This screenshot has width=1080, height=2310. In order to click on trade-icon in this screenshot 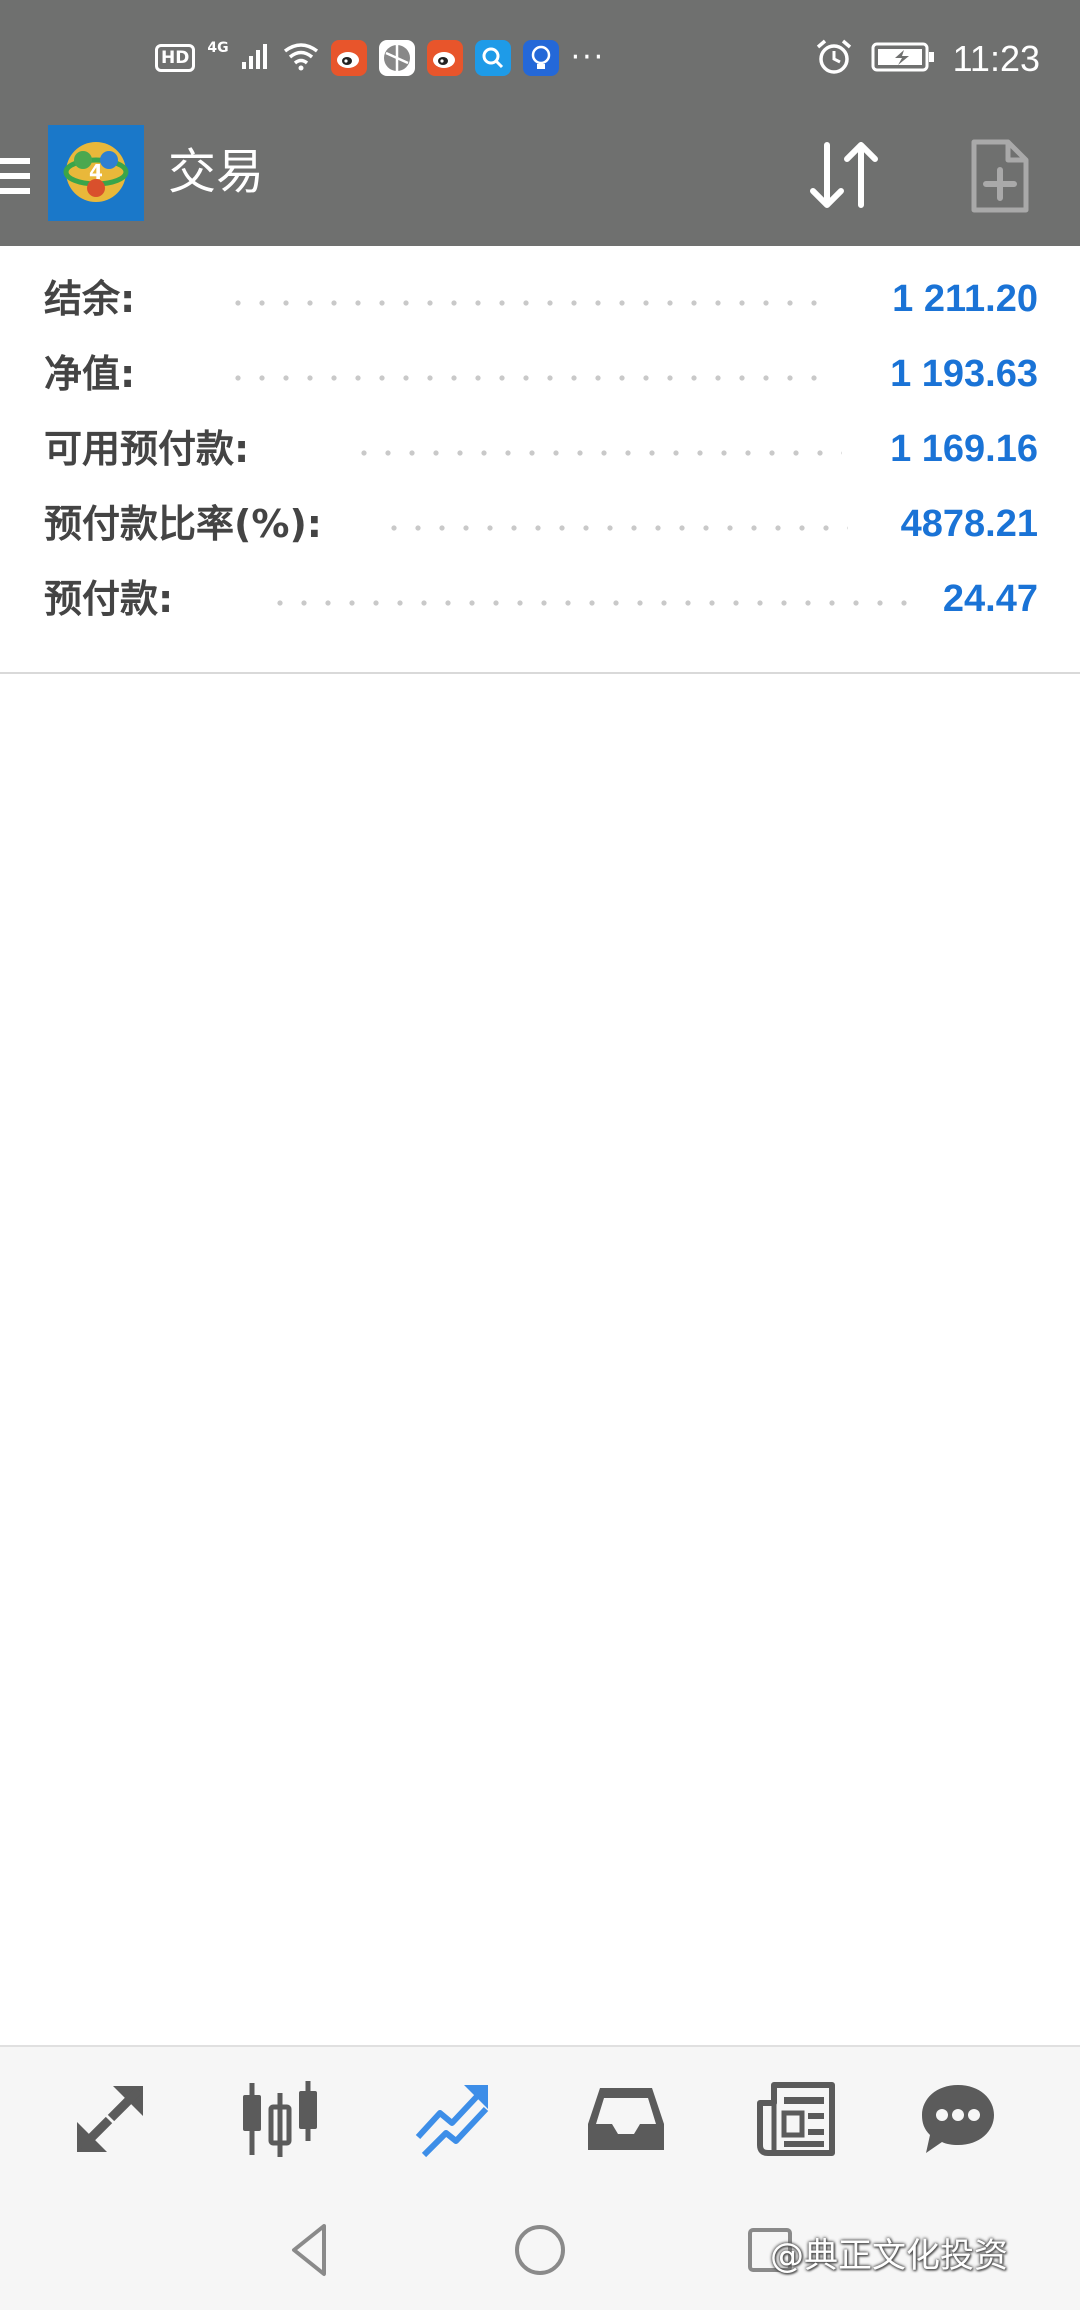, I will do `click(452, 2119)`.